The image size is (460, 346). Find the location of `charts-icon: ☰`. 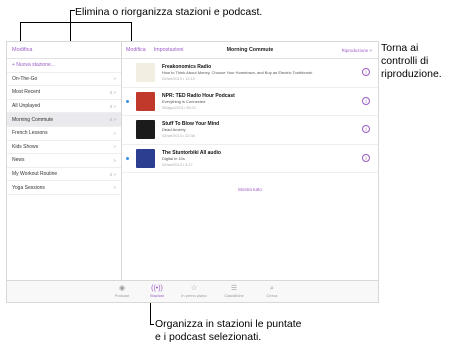

charts-icon: ☰ is located at coordinates (234, 288).